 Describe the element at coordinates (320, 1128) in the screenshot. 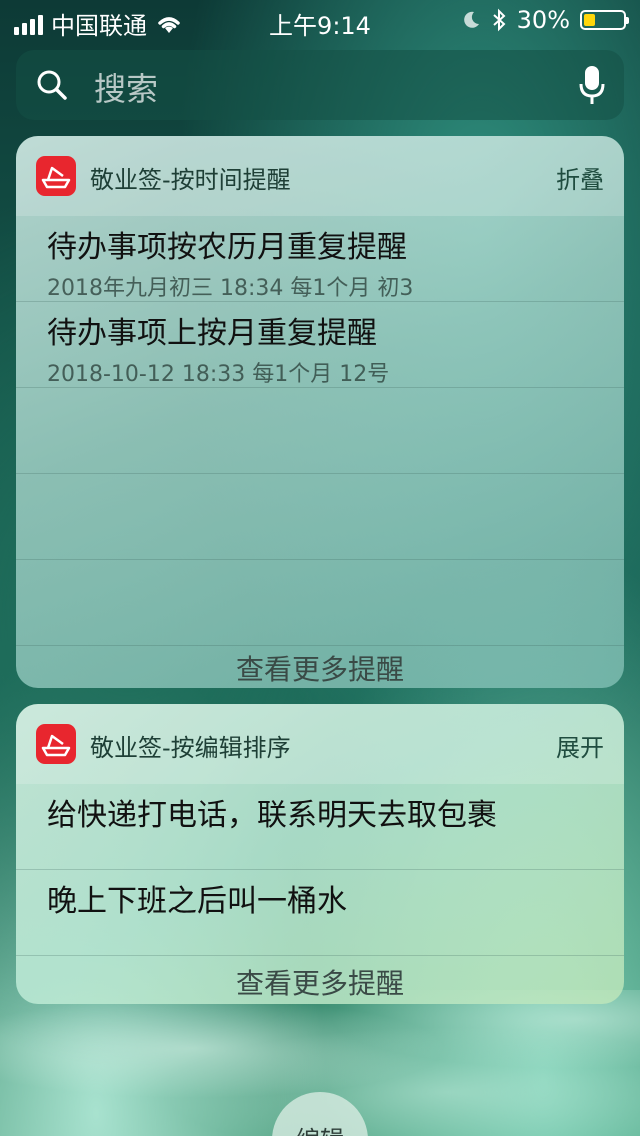

I see `edit-button-label: 编辑` at that location.